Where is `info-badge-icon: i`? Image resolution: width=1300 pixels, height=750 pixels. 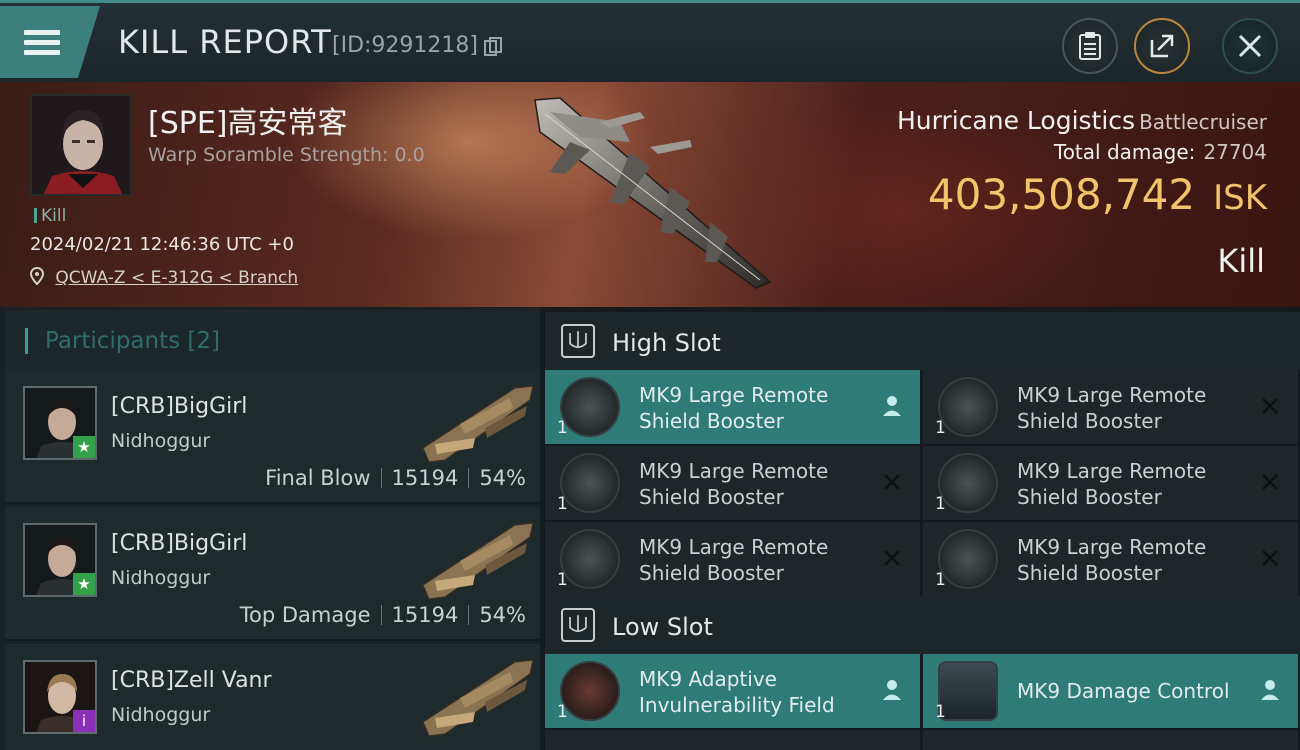
info-badge-icon: i is located at coordinates (84, 721).